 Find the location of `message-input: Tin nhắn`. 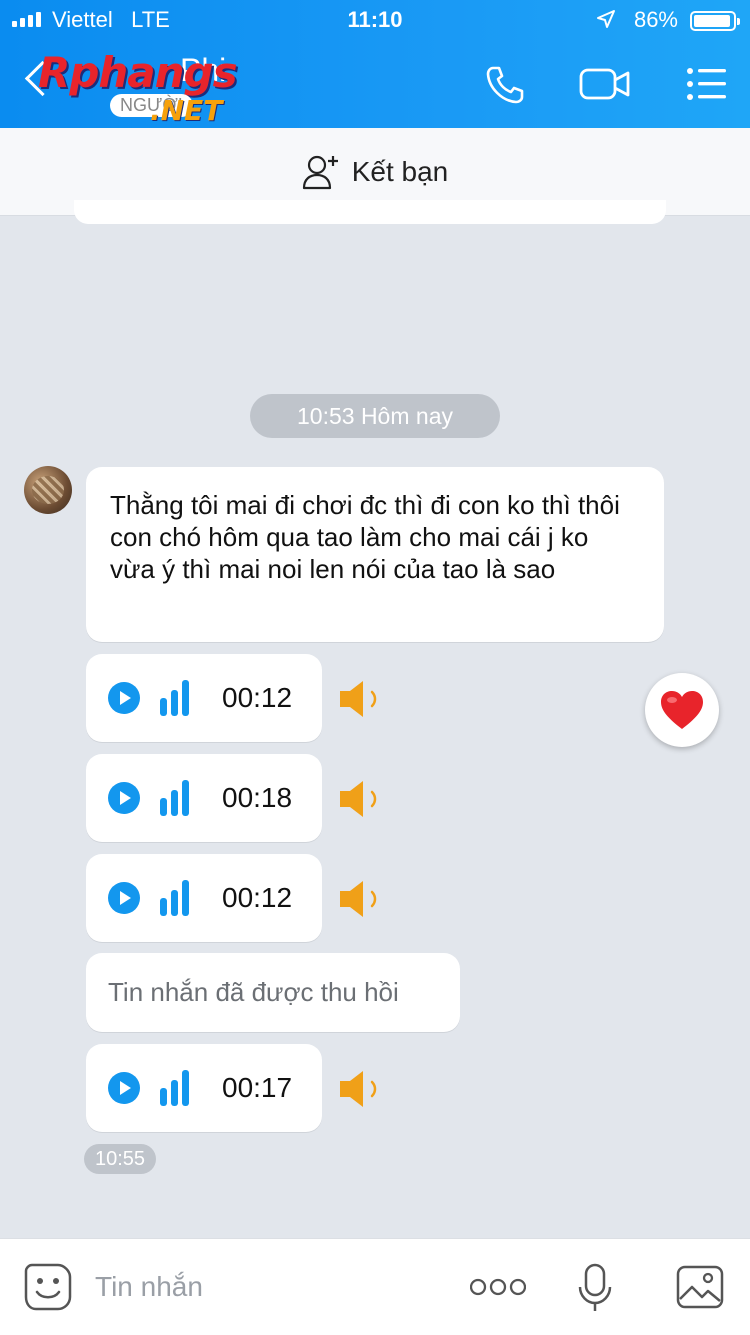

message-input: Tin nhắn is located at coordinates (149, 1287).